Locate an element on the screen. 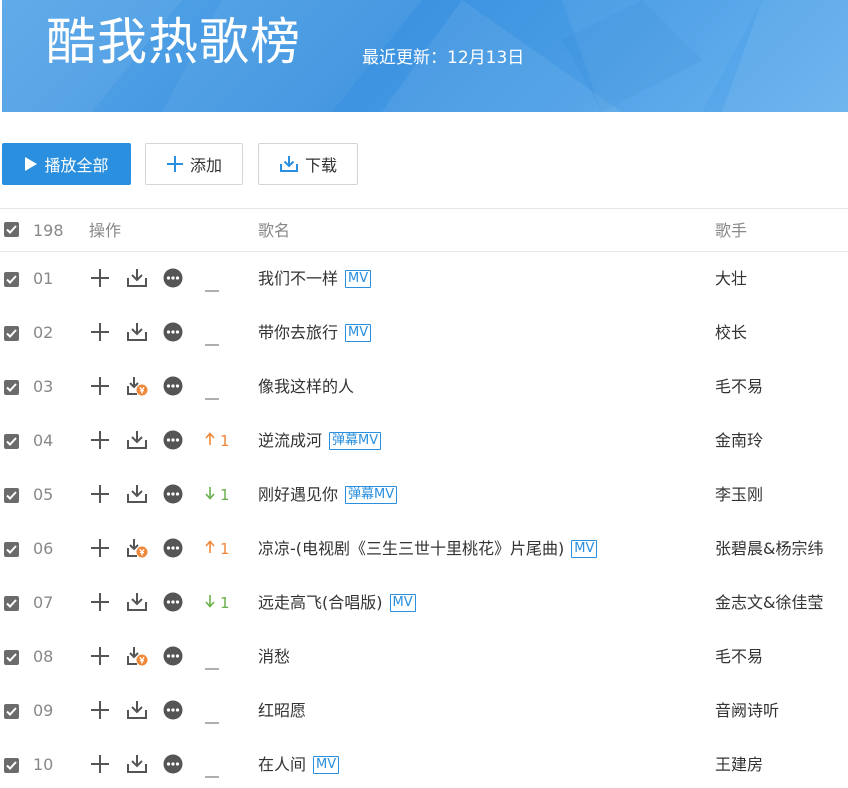 This screenshot has height=788, width=848. song-title: 逆流成河 is located at coordinates (290, 441).